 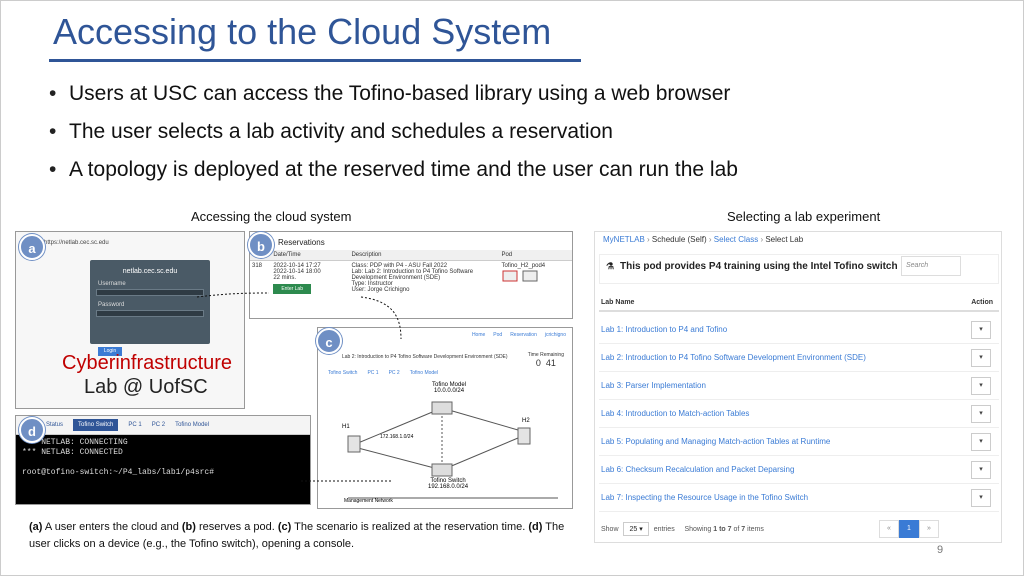 I want to click on crumb-mynetlab: MyNETLAB, so click(x=624, y=239).